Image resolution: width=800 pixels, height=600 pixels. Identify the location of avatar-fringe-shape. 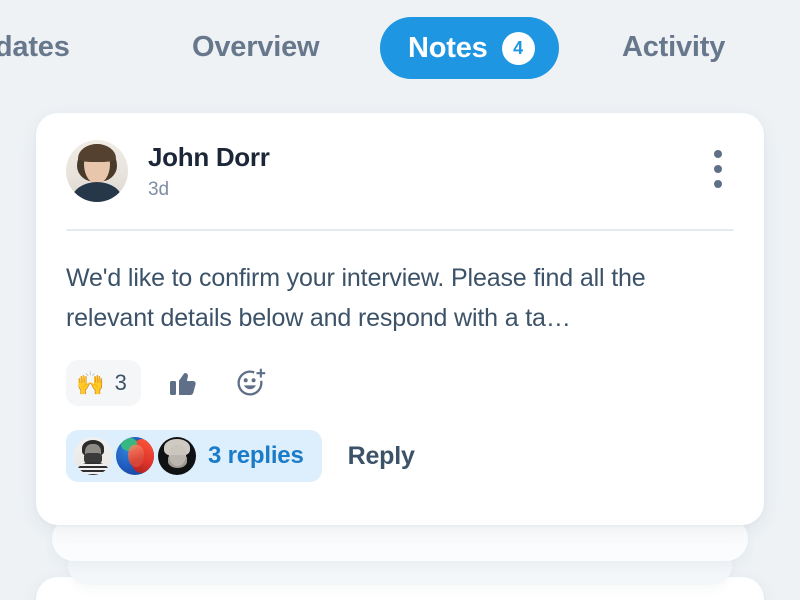
(97, 153).